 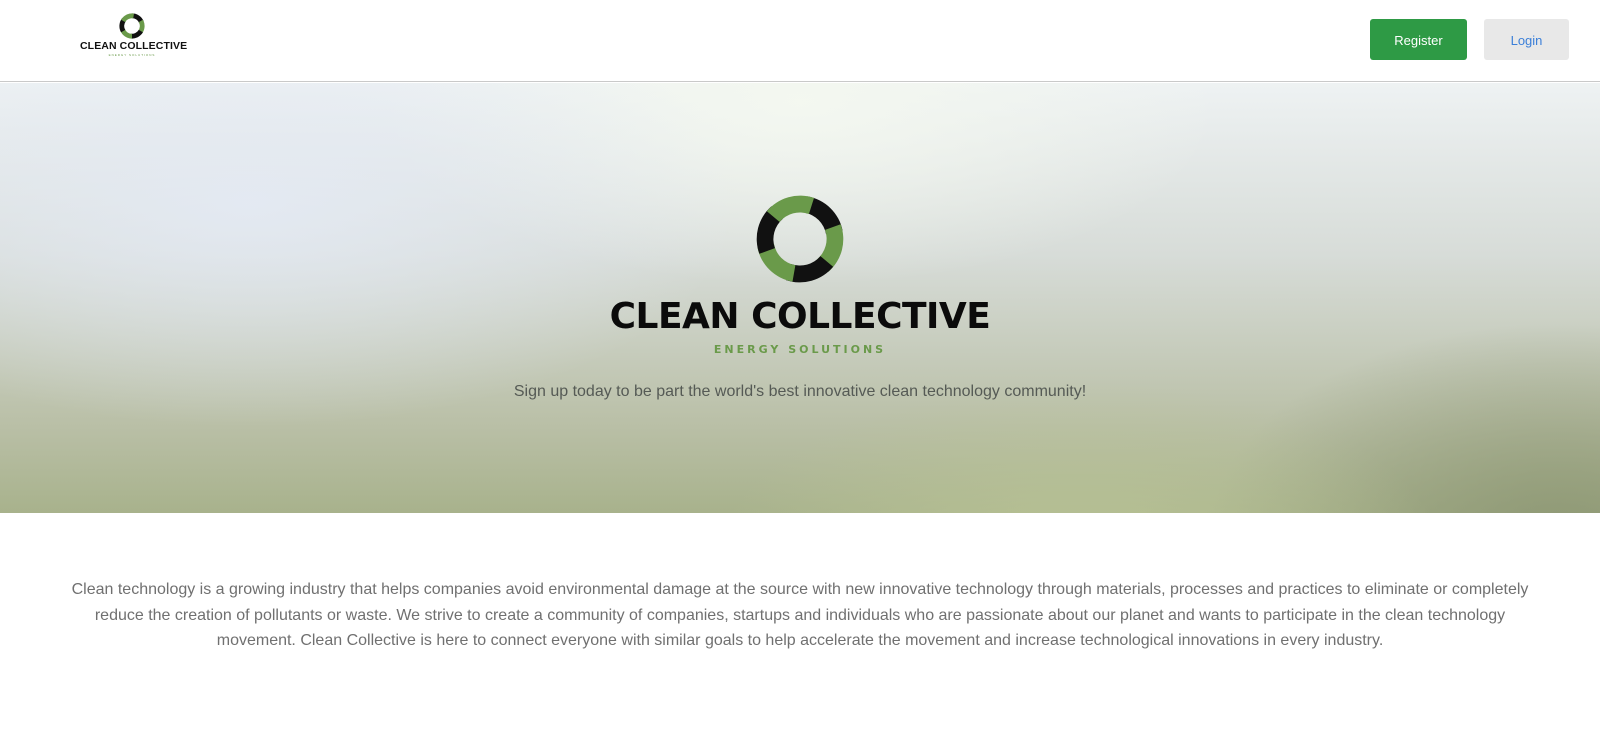 What do you see at coordinates (800, 316) in the screenshot?
I see `hero-logo-title: CLEAN COLLECTIVE` at bounding box center [800, 316].